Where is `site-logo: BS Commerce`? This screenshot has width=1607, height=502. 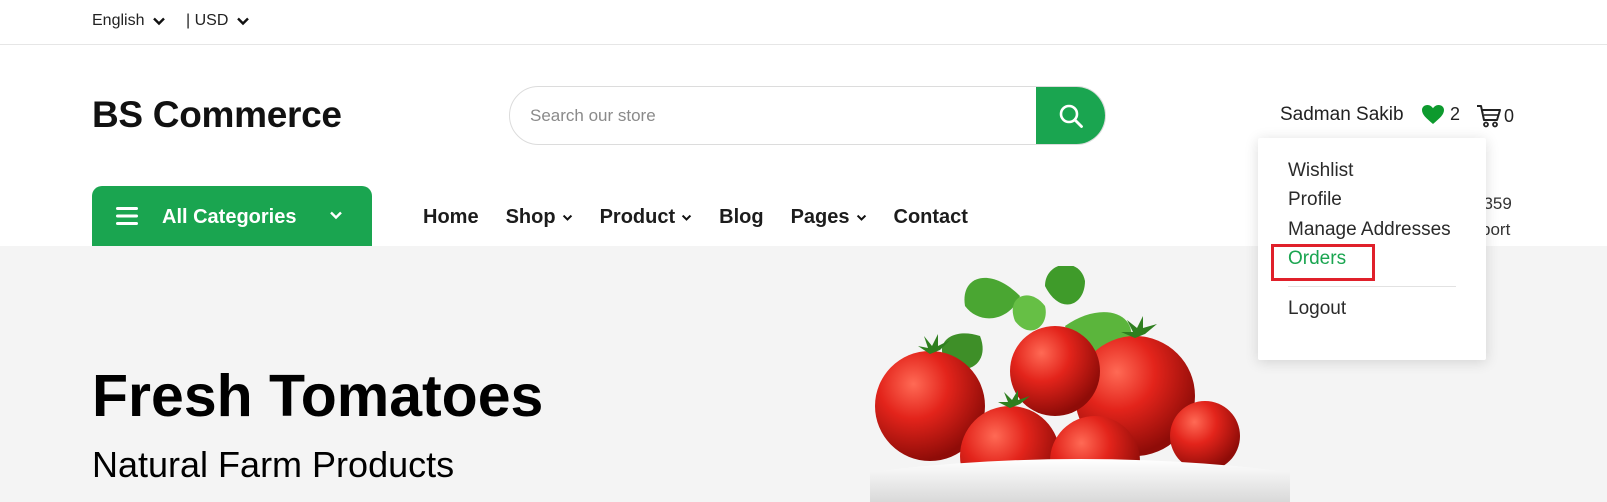 site-logo: BS Commerce is located at coordinates (217, 115).